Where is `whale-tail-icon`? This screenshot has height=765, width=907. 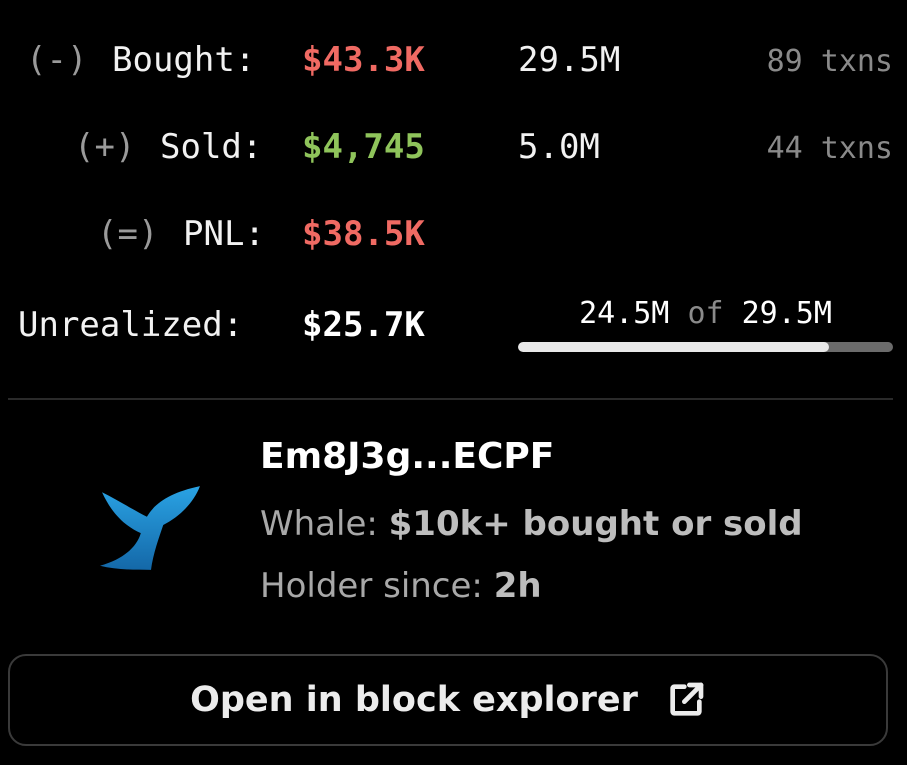 whale-tail-icon is located at coordinates (150, 528).